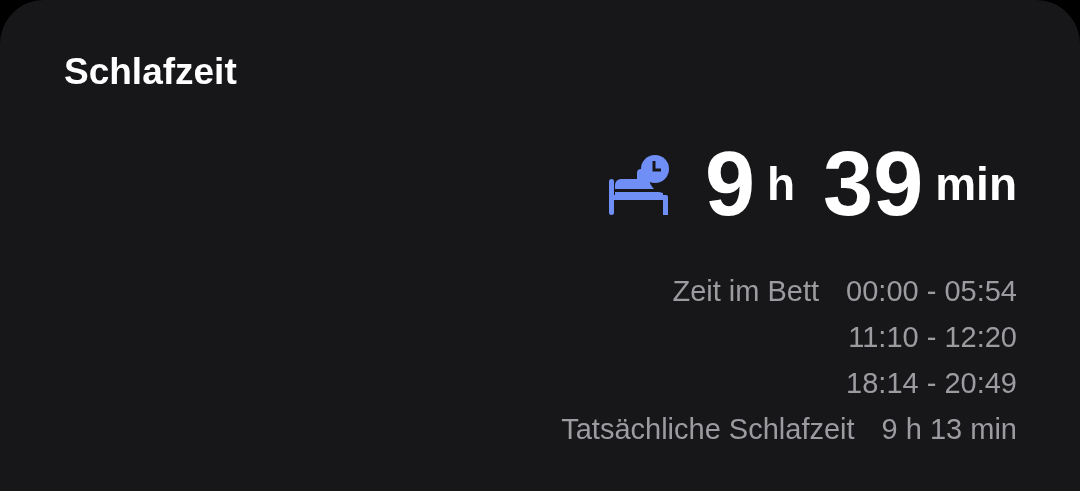 This screenshot has width=1080, height=491. What do you see at coordinates (932, 337) in the screenshot?
I see `detail-value: 11:10 - 12:20` at bounding box center [932, 337].